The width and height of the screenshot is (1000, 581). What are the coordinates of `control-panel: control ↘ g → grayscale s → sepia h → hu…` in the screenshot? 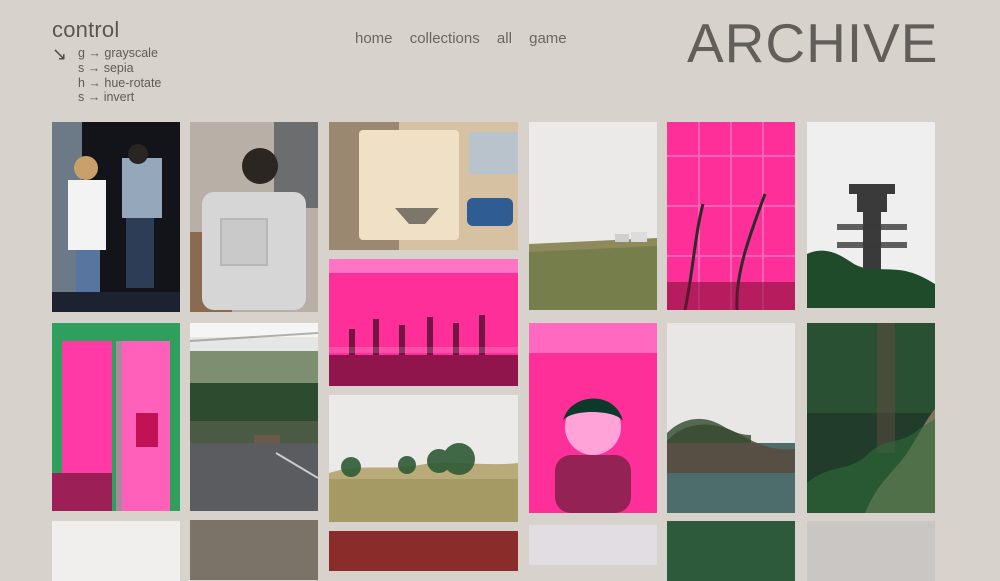 It's located at (106, 60).